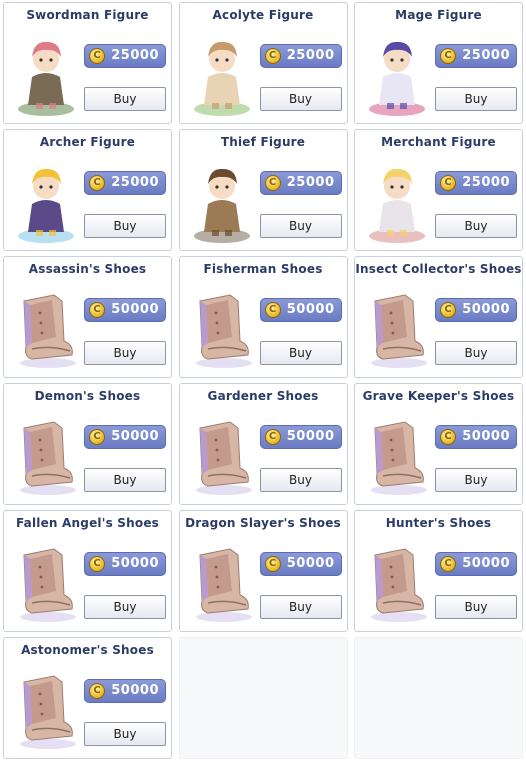 This screenshot has height=765, width=526. I want to click on shop-item-card: Thief Figure C 25000 Buy, so click(263, 190).